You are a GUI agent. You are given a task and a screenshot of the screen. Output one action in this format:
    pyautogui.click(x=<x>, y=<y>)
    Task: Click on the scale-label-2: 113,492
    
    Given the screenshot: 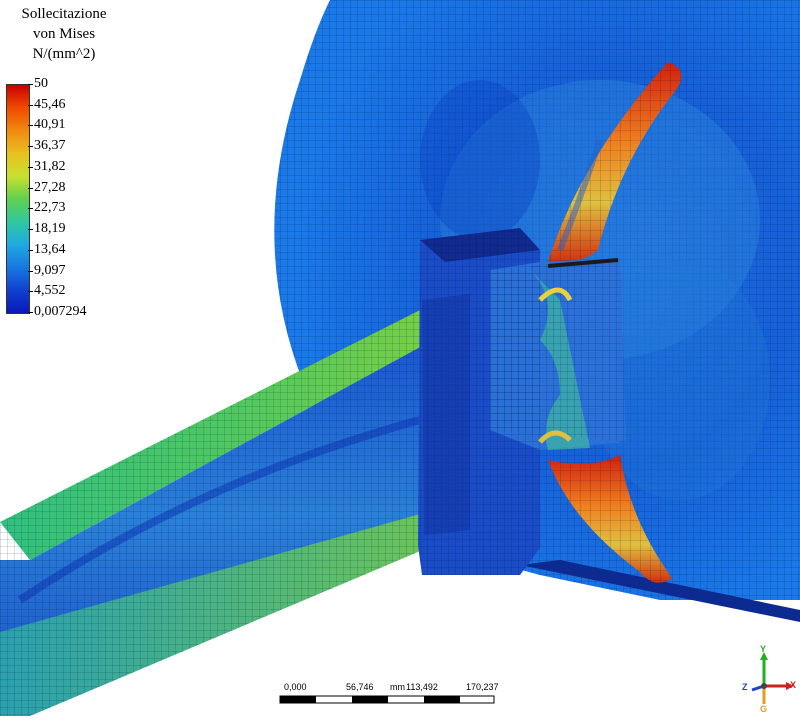 What is the action you would take?
    pyautogui.click(x=422, y=687)
    